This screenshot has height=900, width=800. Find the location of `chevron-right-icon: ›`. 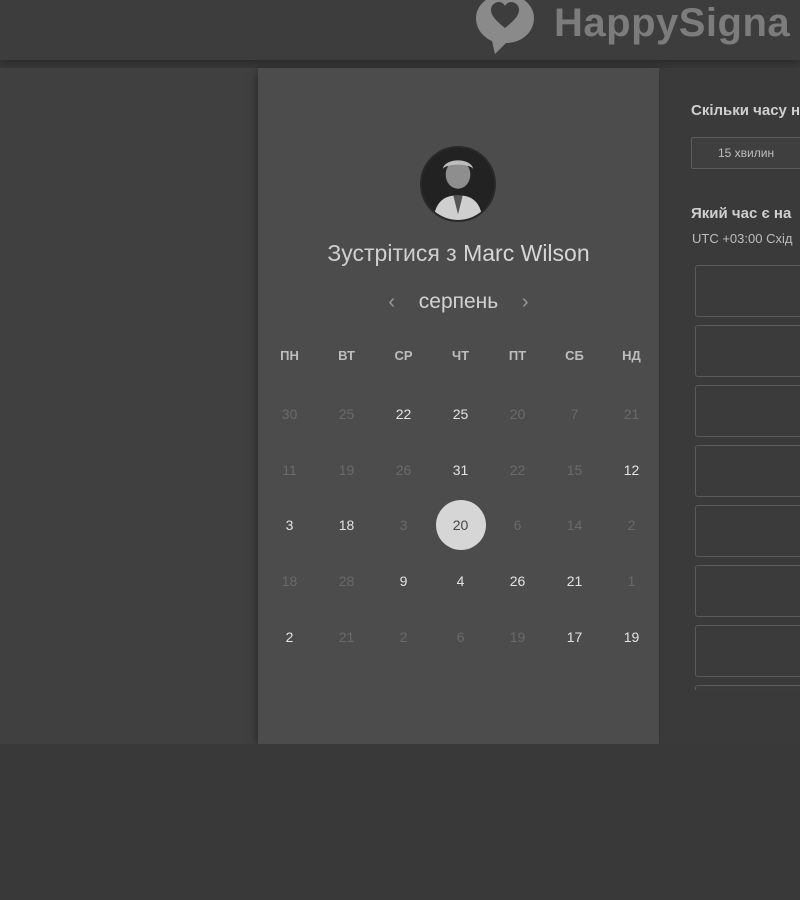

chevron-right-icon: › is located at coordinates (525, 302).